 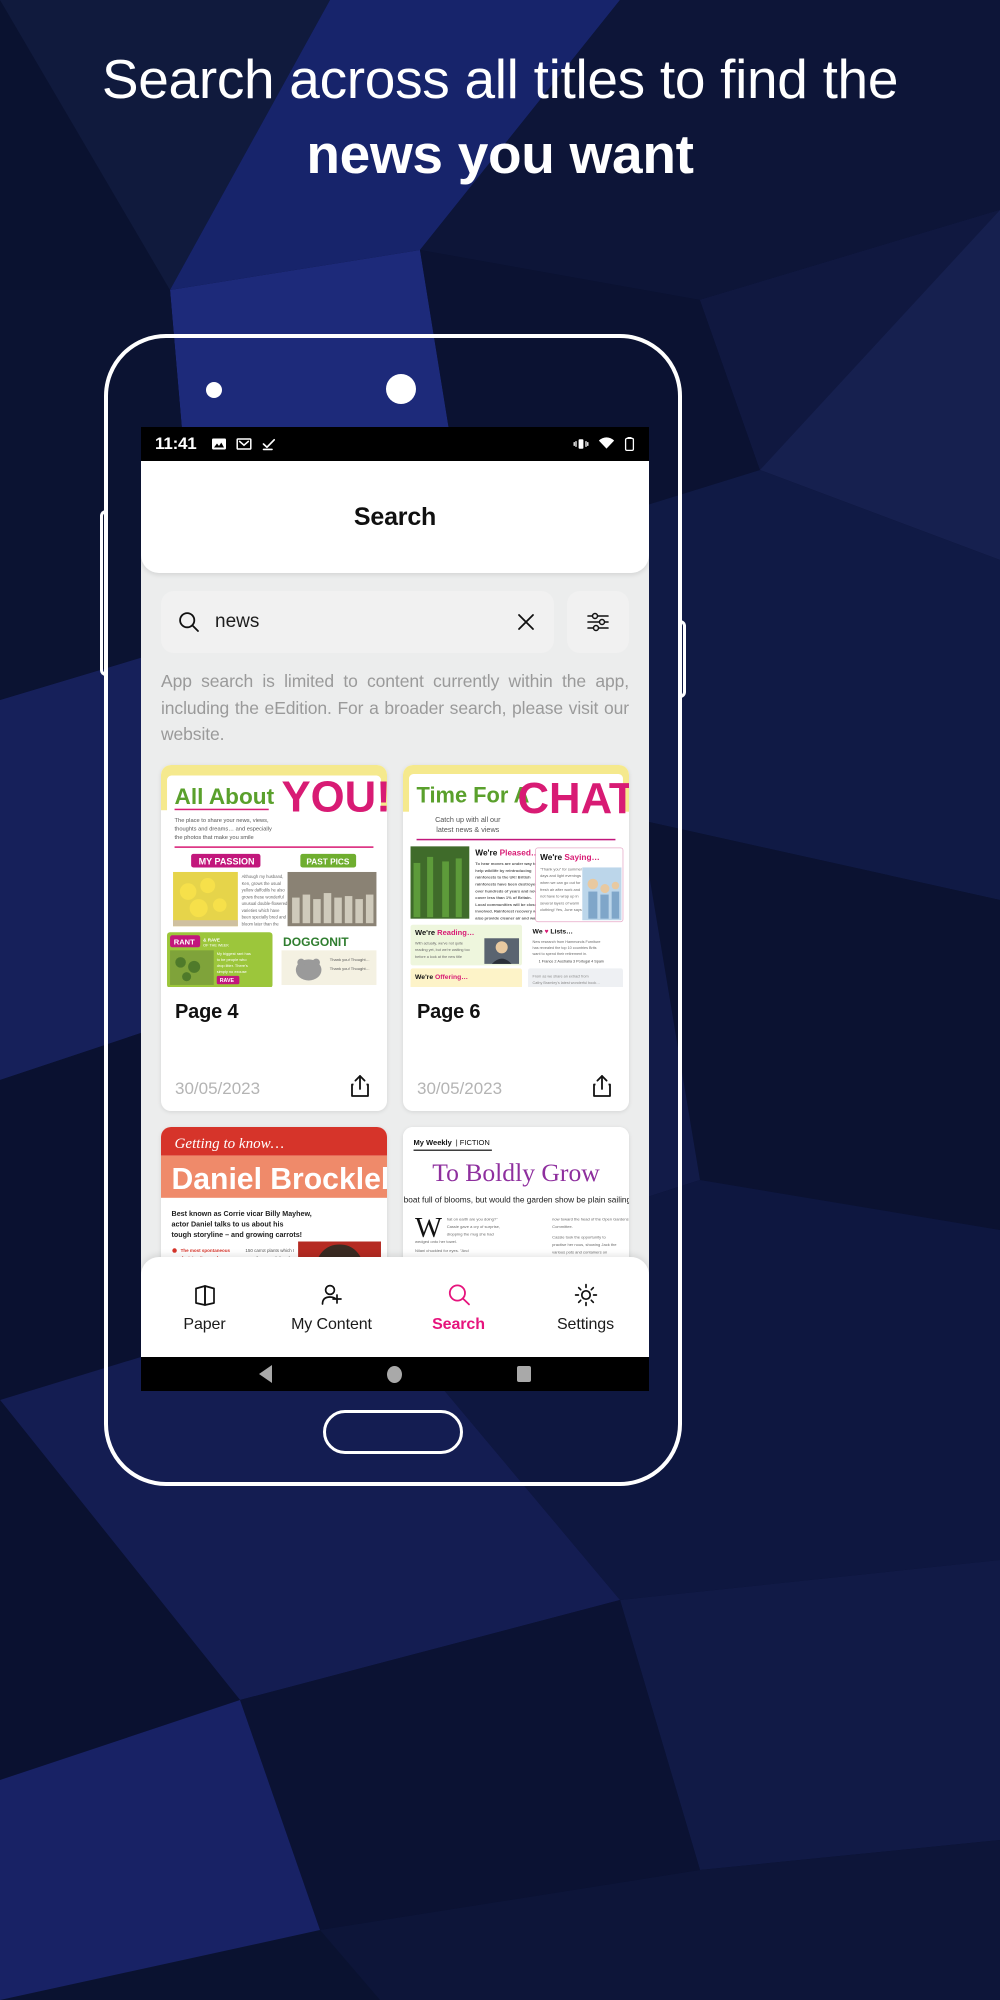 I want to click on nav-item-my-content: My Content, so click(x=331, y=1307).